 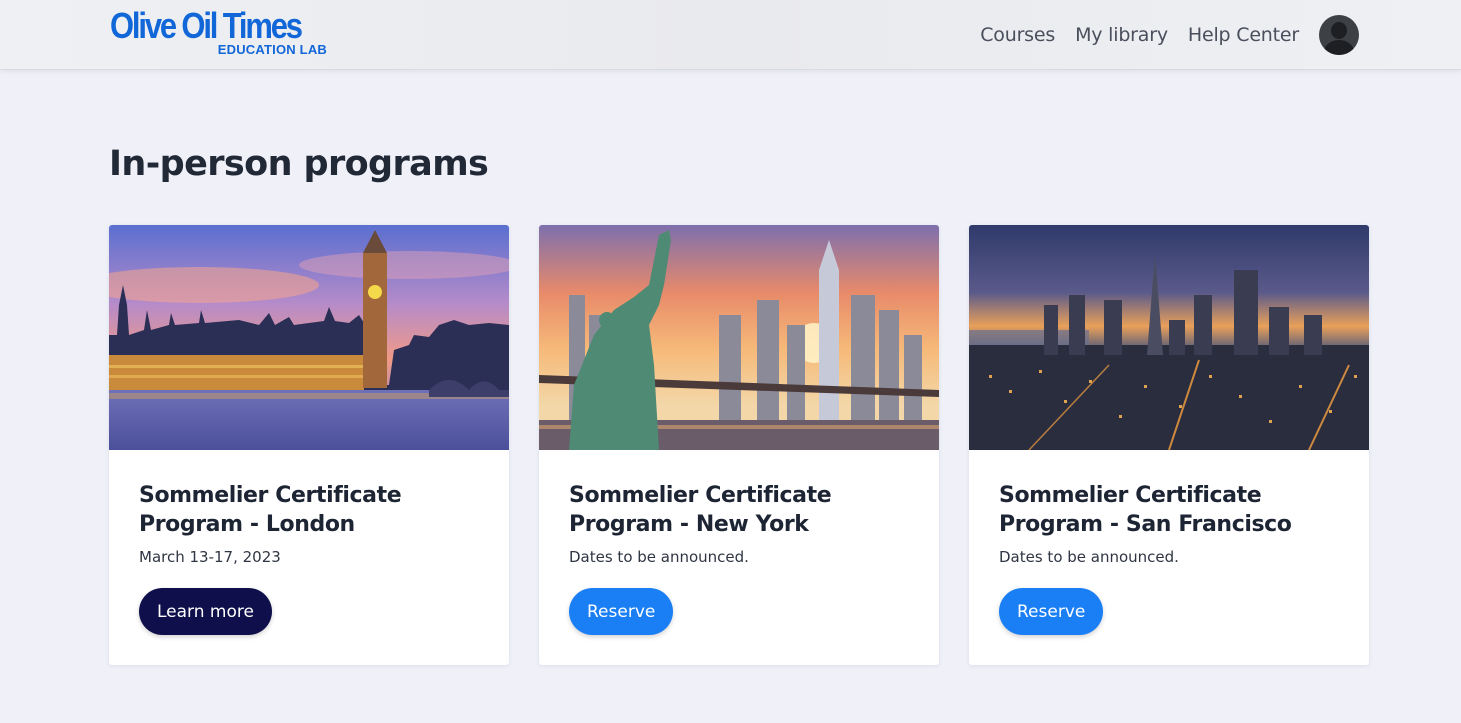 I want to click on new-york-skyline-image, so click(x=739, y=337).